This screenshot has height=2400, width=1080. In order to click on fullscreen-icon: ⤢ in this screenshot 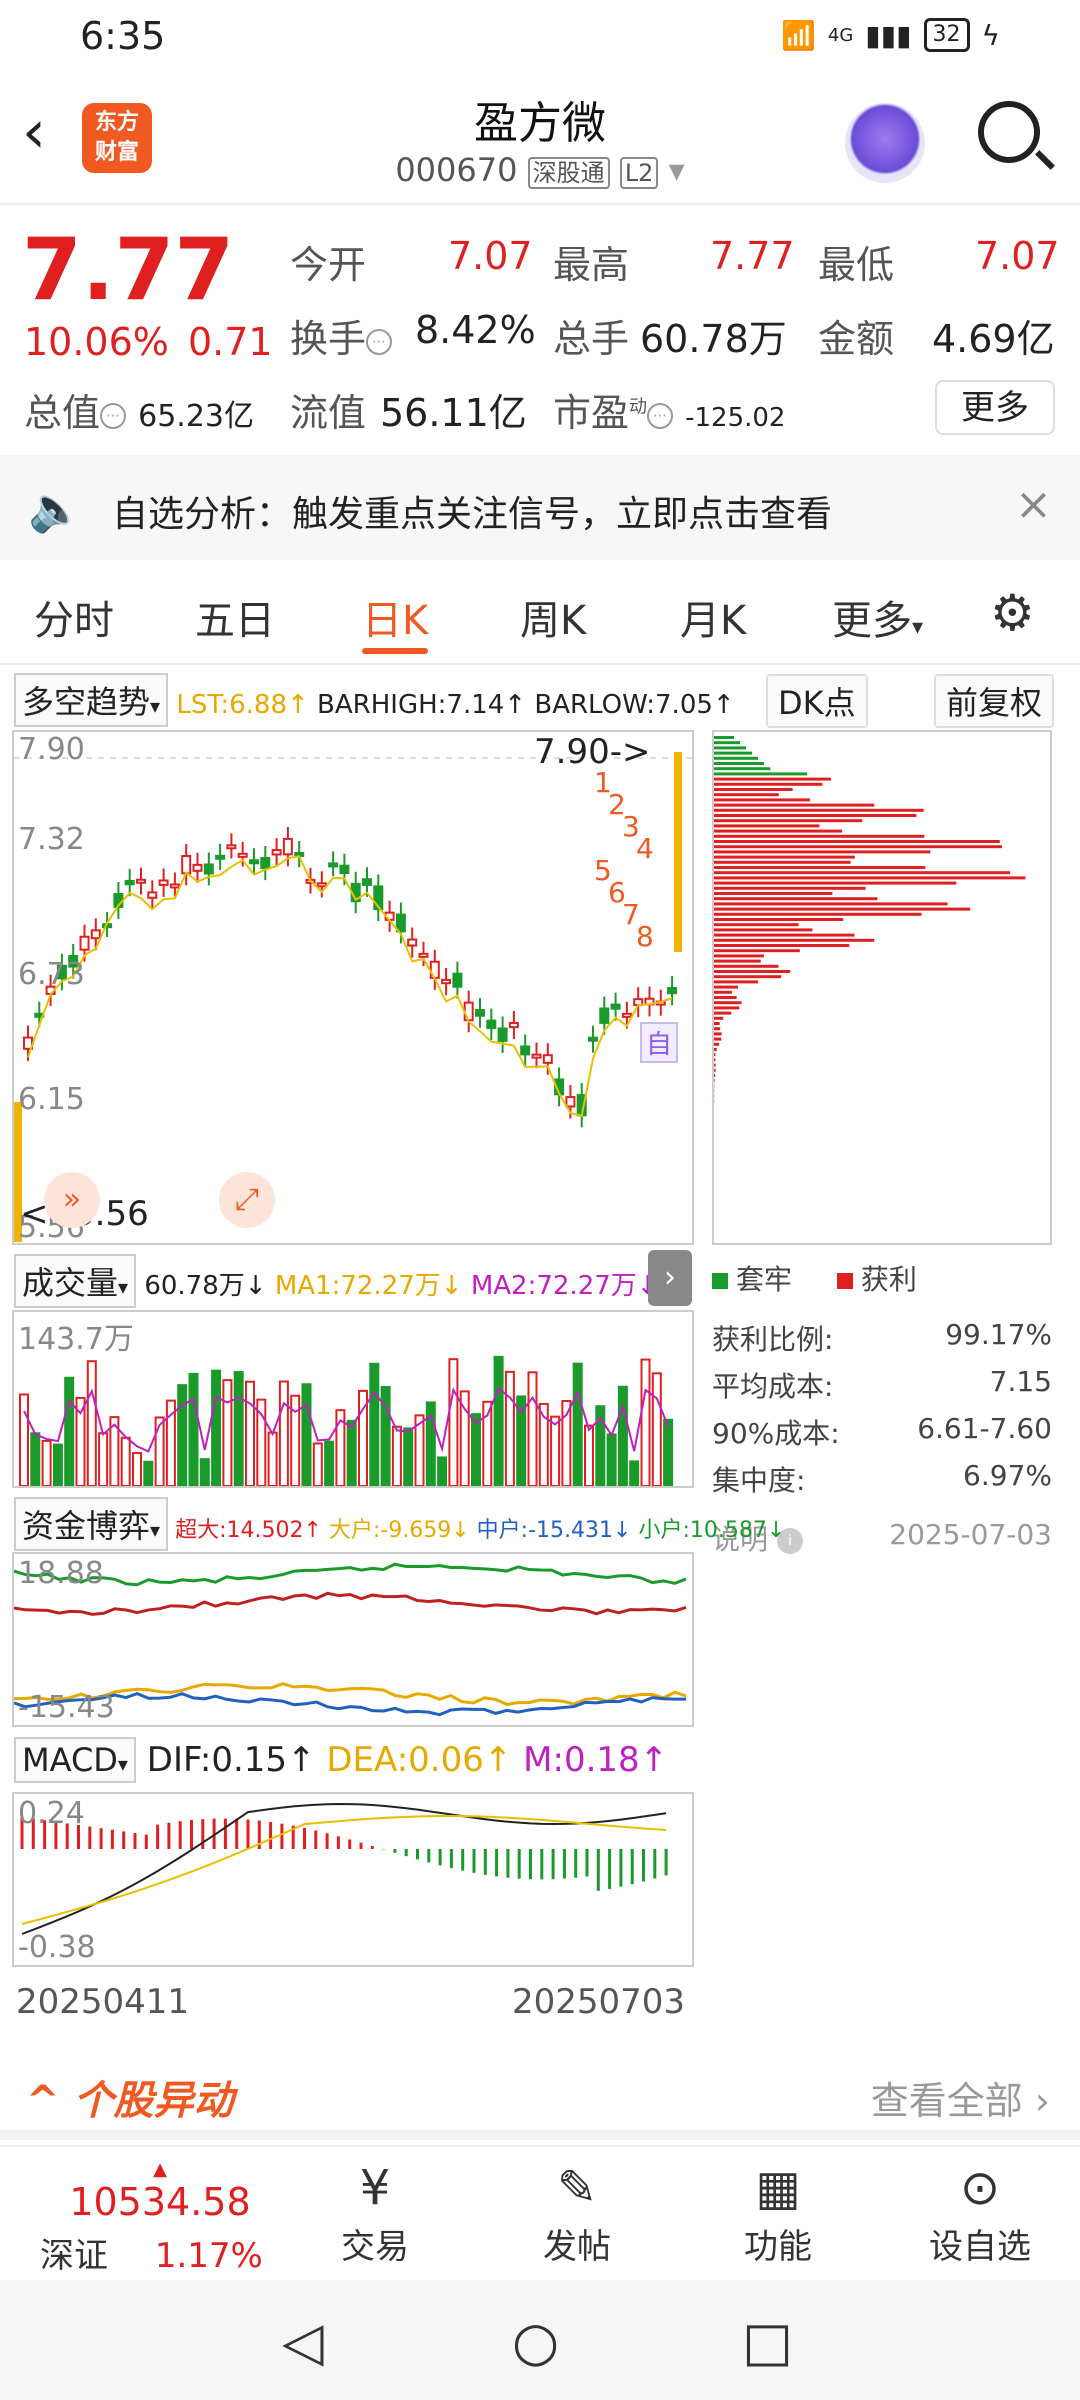, I will do `click(247, 1200)`.